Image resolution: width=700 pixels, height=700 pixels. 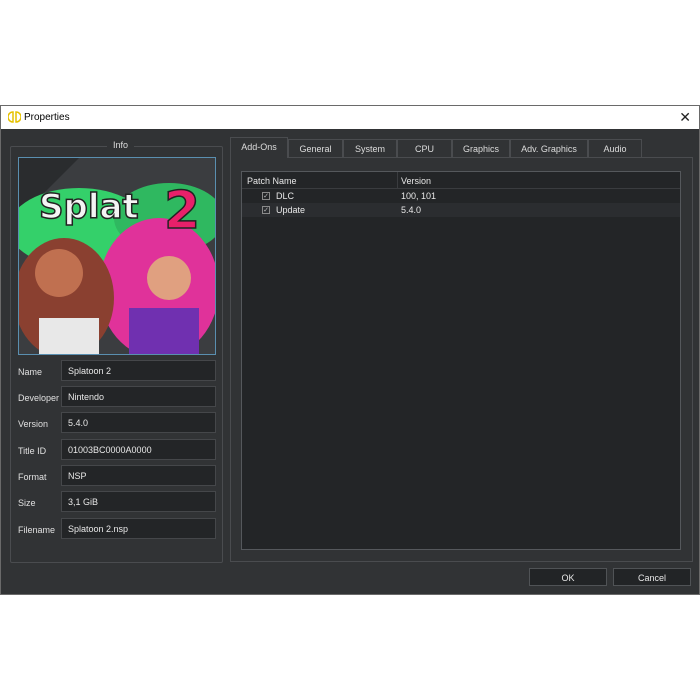 I want to click on tab-adv-graphics: Adv. Graphics, so click(x=549, y=148).